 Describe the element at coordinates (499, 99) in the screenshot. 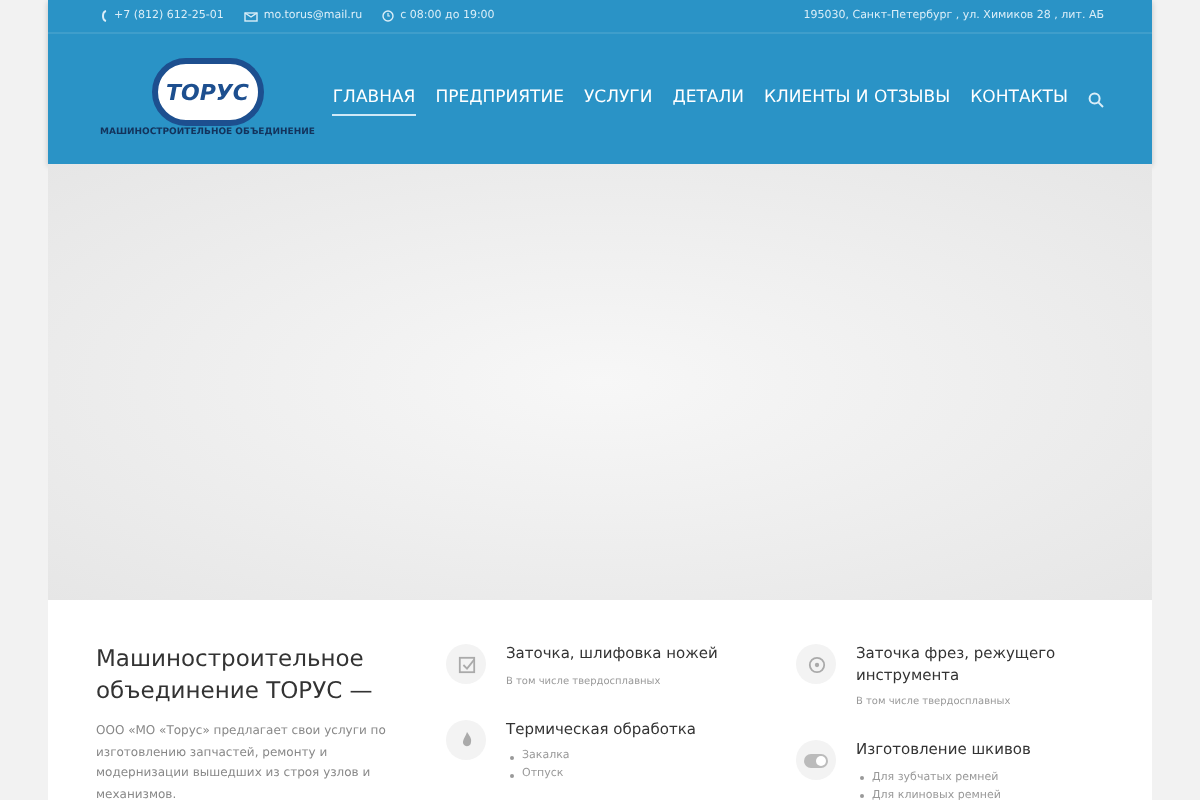

I see `nav-link: ПРЕДПРИЯТИЕ` at that location.